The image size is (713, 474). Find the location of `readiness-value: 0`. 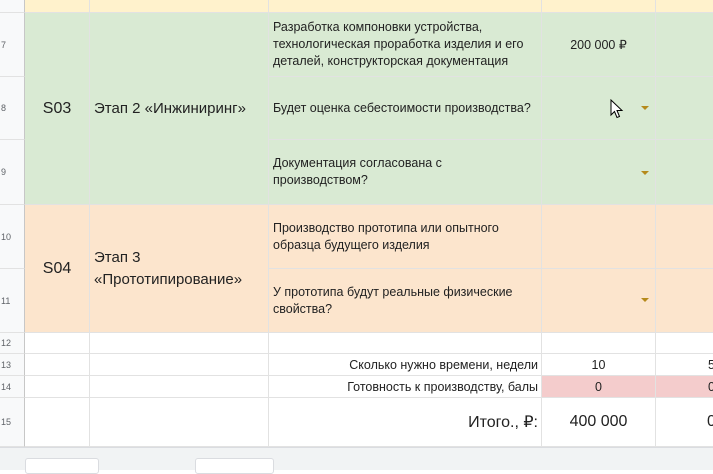

readiness-value: 0 is located at coordinates (599, 387).